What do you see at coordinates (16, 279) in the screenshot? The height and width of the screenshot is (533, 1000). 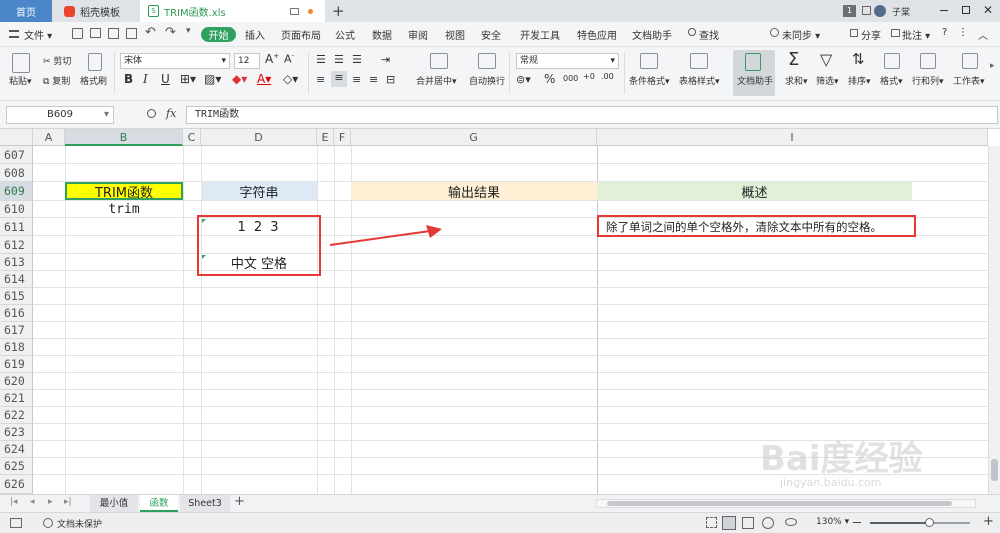 I see `row-header: 614` at bounding box center [16, 279].